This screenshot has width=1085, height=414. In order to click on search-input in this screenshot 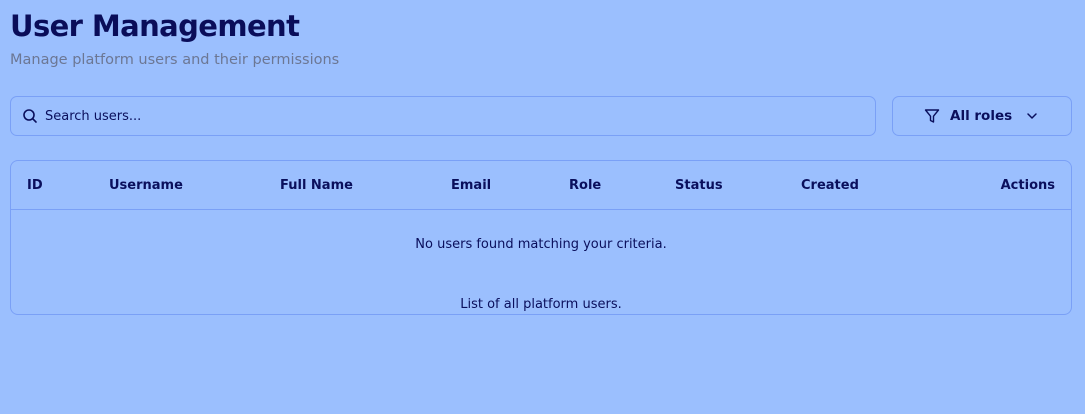, I will do `click(445, 116)`.